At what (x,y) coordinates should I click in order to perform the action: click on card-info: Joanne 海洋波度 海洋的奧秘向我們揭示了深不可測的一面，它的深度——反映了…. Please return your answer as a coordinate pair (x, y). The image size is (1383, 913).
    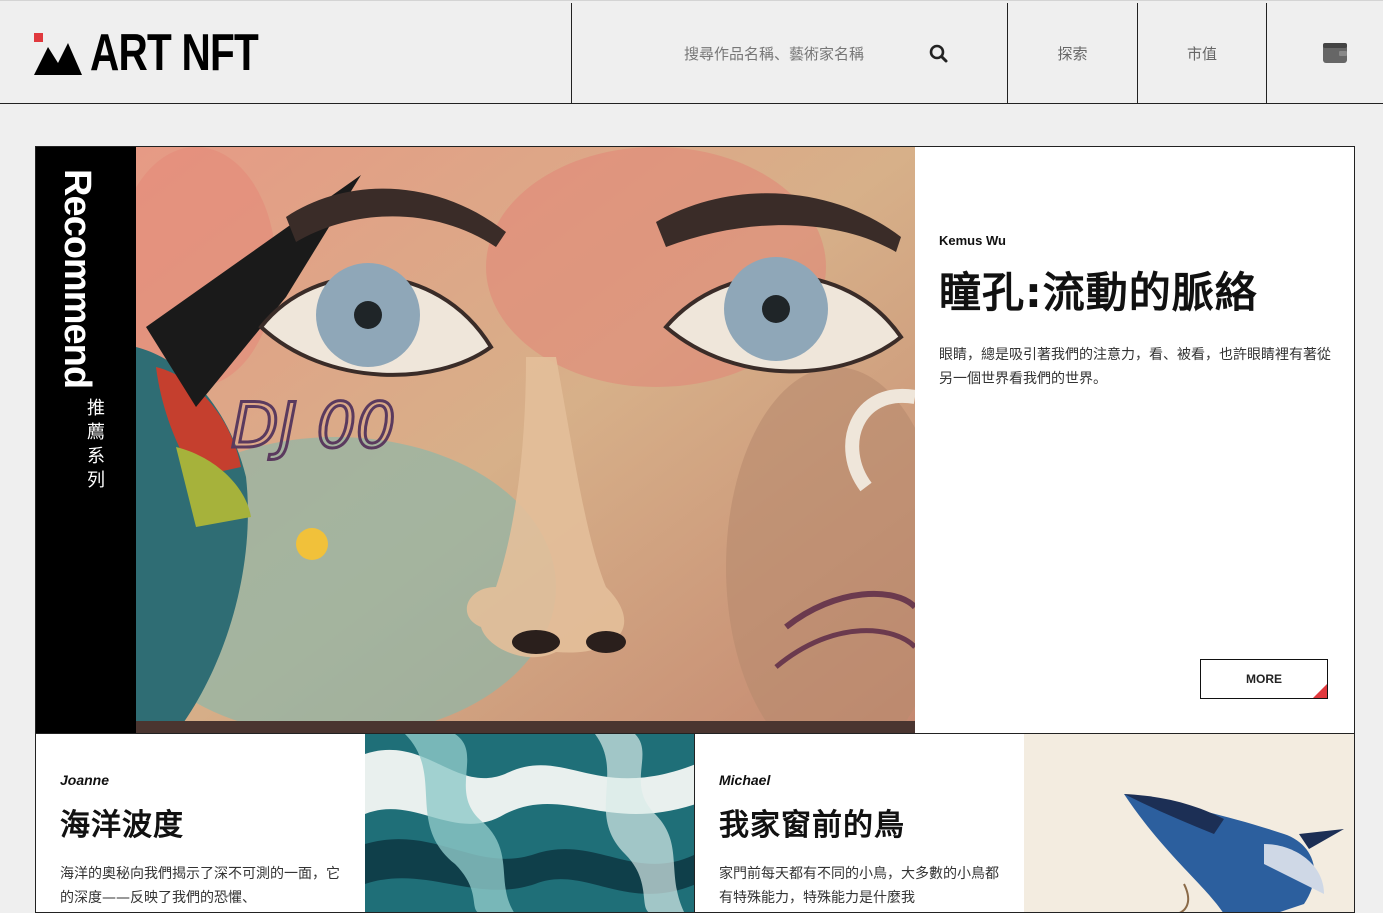
    Looking at the image, I should click on (200, 823).